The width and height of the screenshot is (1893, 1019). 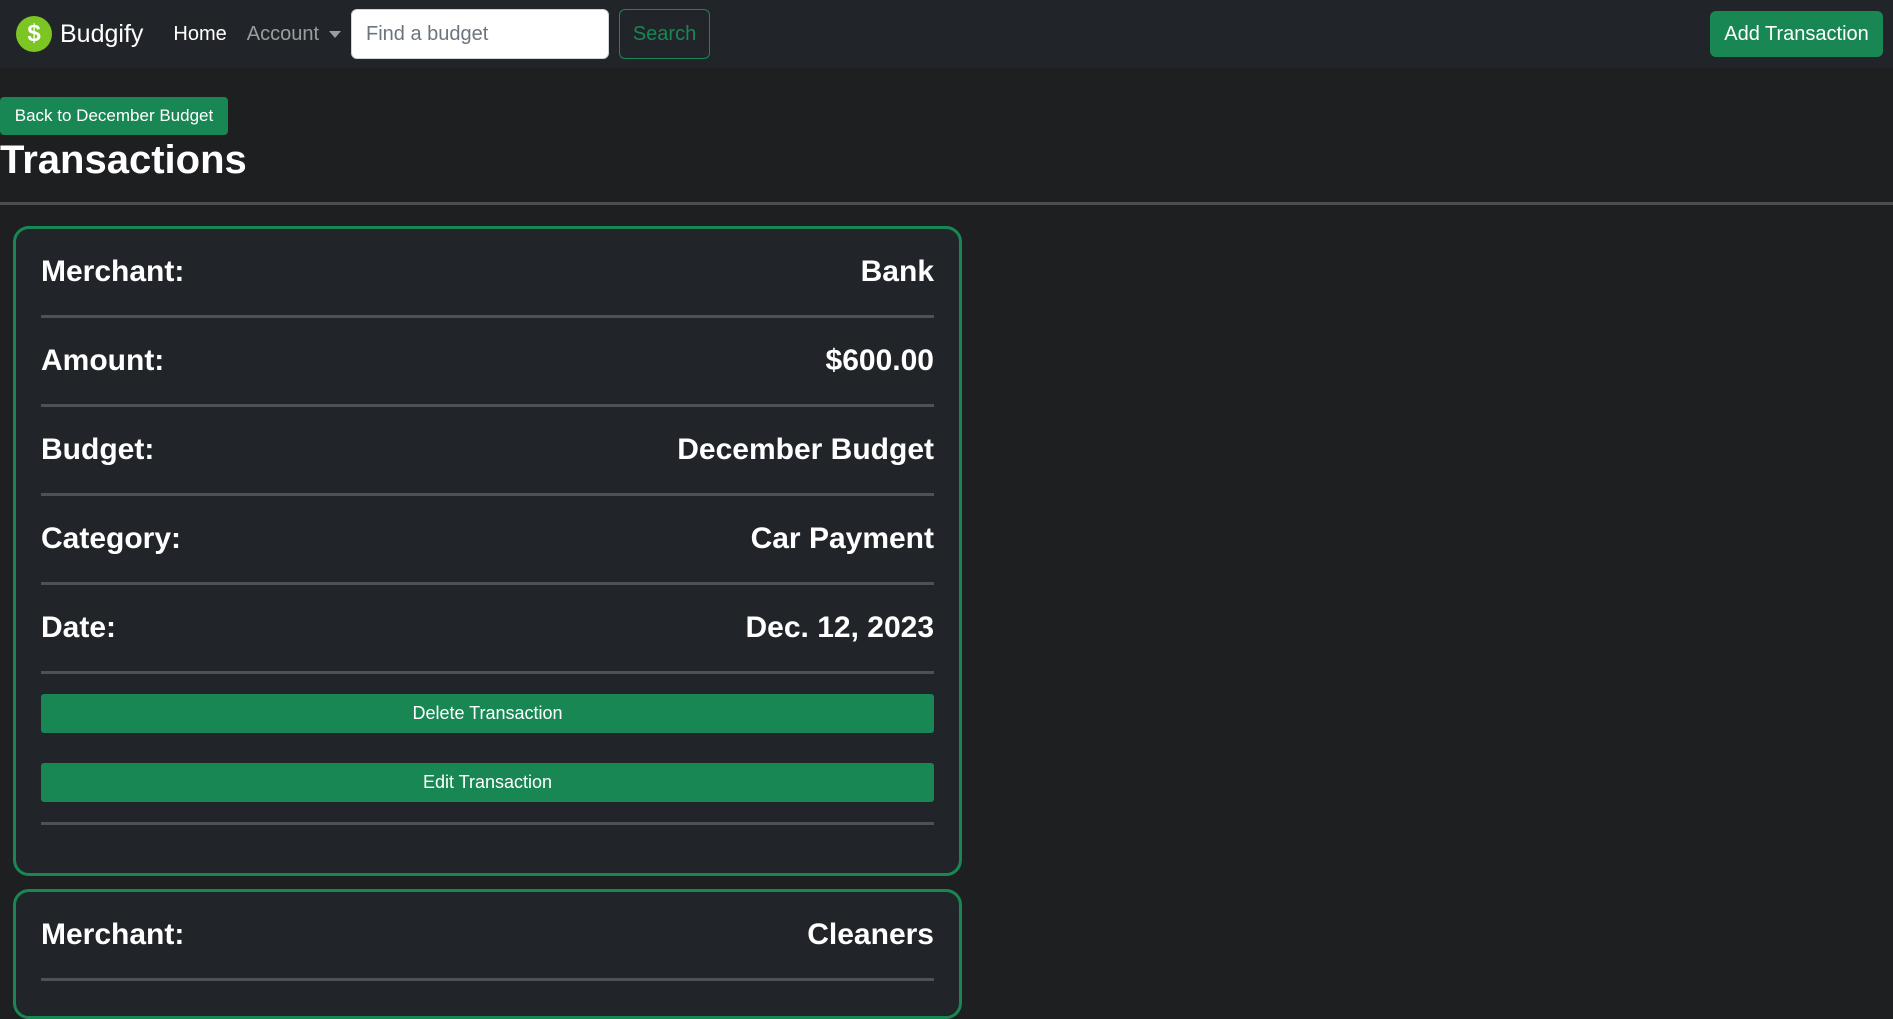 I want to click on category-row: Category: Car Payment, so click(x=487, y=540).